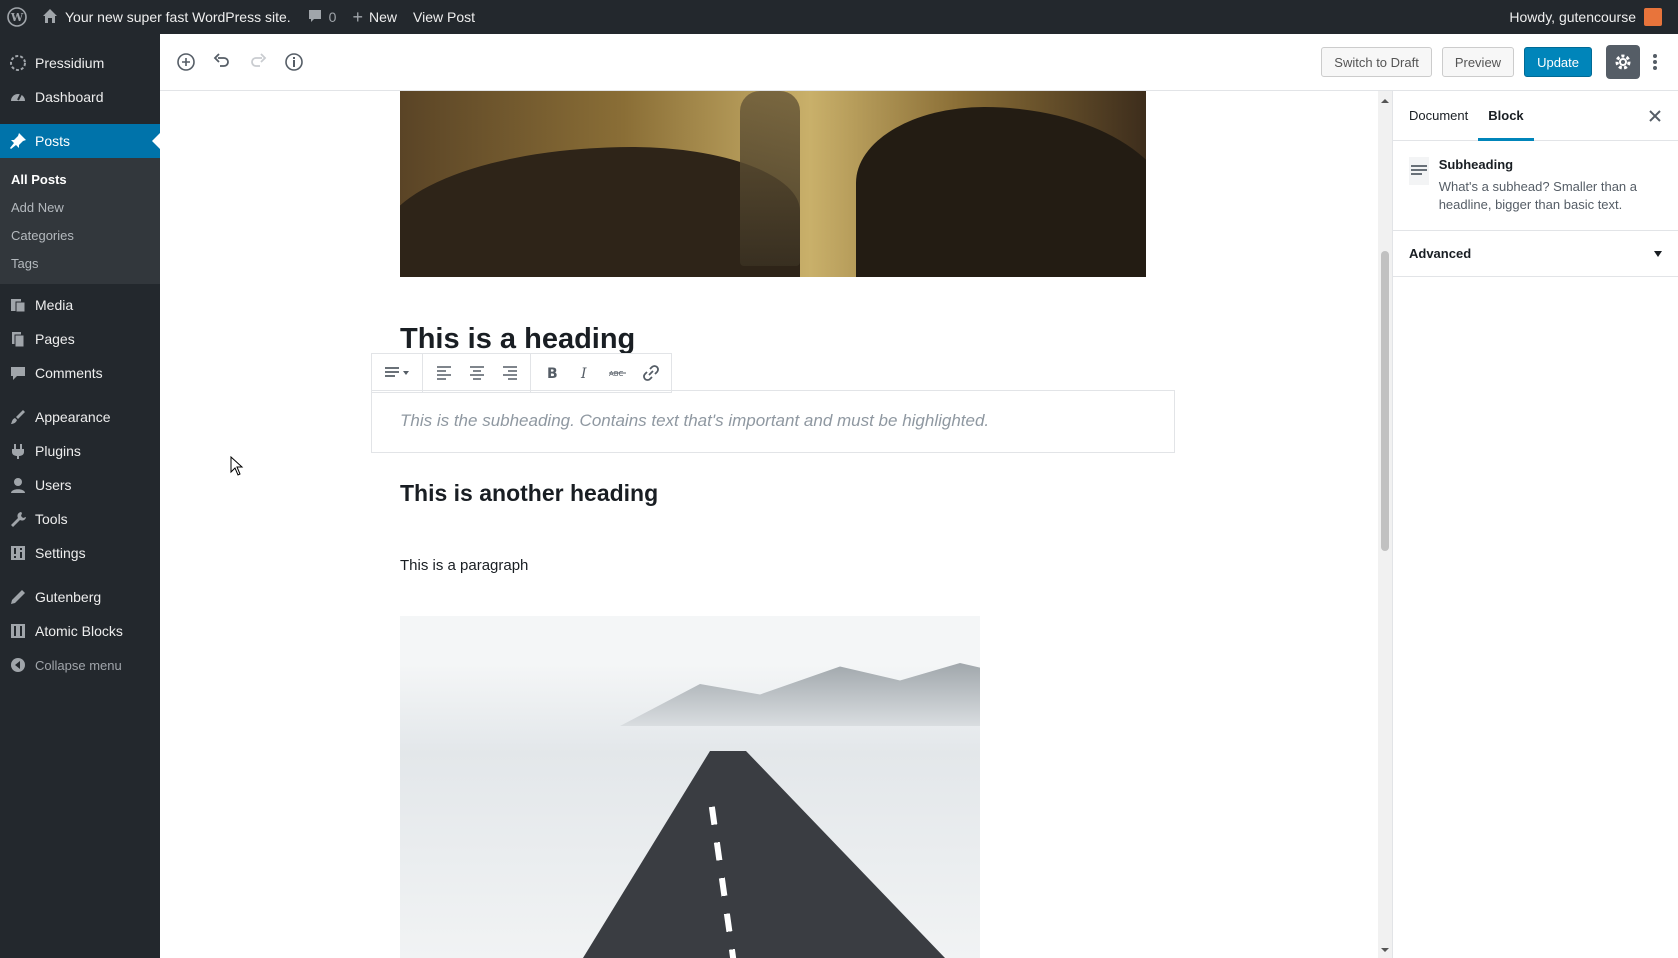 This screenshot has height=958, width=1678. I want to click on more-options-button, so click(1655, 62).